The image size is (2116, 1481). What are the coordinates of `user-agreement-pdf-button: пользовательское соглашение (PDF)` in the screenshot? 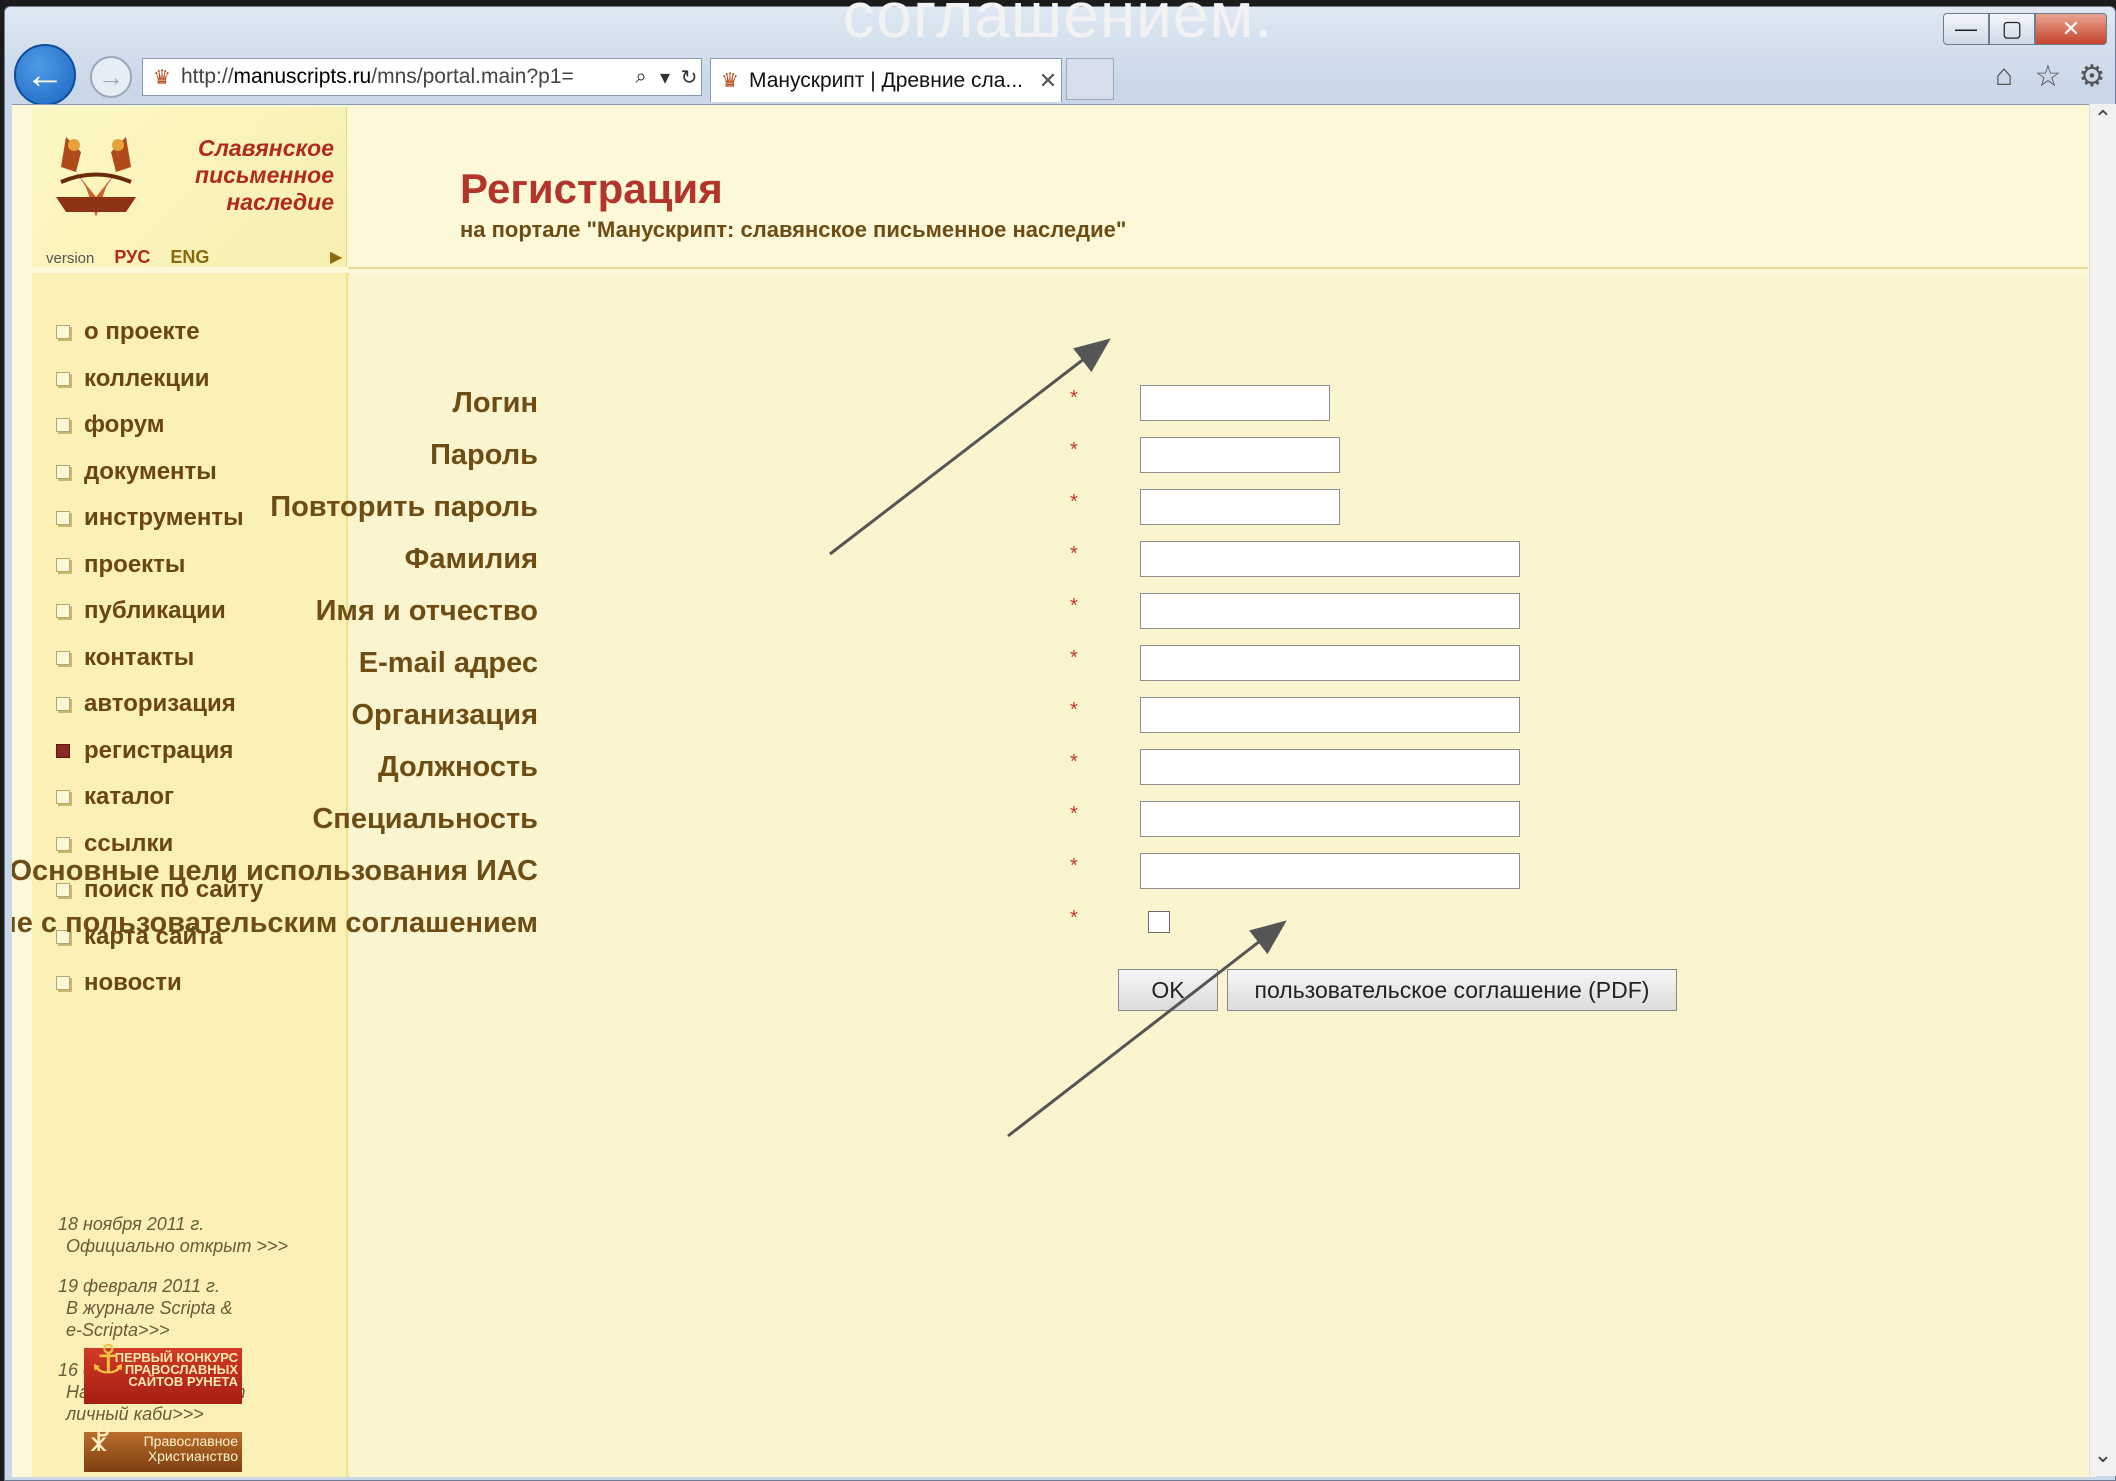 It's located at (1452, 990).